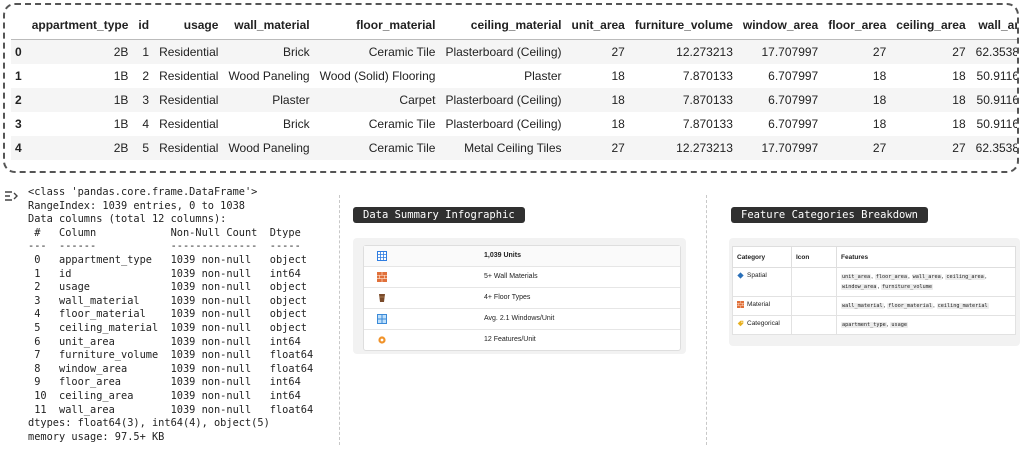 The height and width of the screenshot is (459, 1024). What do you see at coordinates (80, 26) in the screenshot?
I see `column-header: appartment_type` at bounding box center [80, 26].